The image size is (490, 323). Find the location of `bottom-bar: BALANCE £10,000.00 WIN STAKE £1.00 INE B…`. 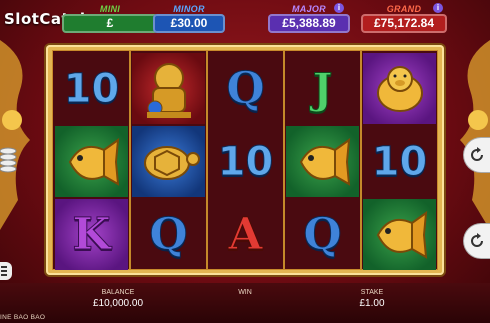

bottom-bar: BALANCE £10,000.00 WIN STAKE £1.00 INE B… is located at coordinates (245, 303).